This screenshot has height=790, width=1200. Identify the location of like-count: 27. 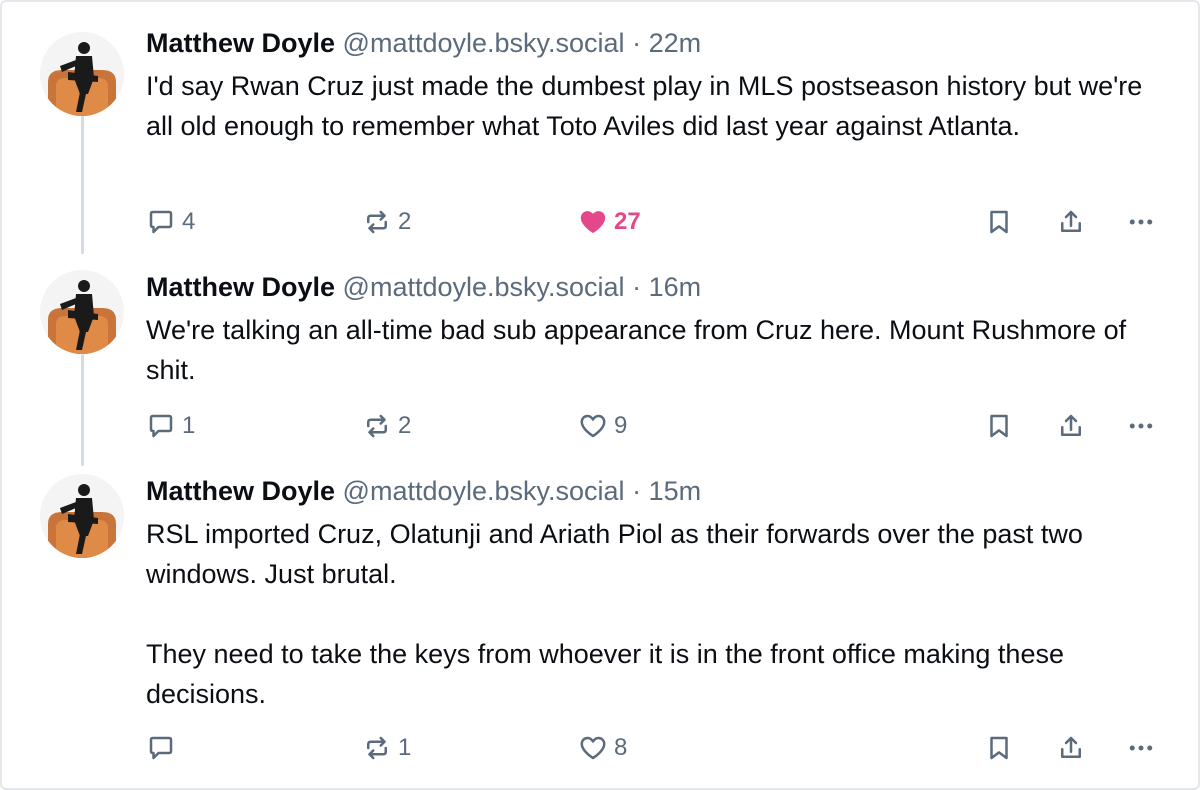
(627, 221).